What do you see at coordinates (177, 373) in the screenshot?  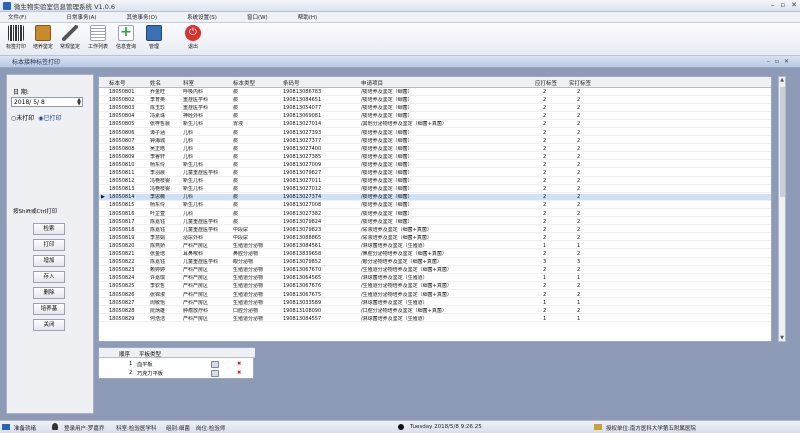 I see `plate-row: 2 巧克力平板 ✖` at bounding box center [177, 373].